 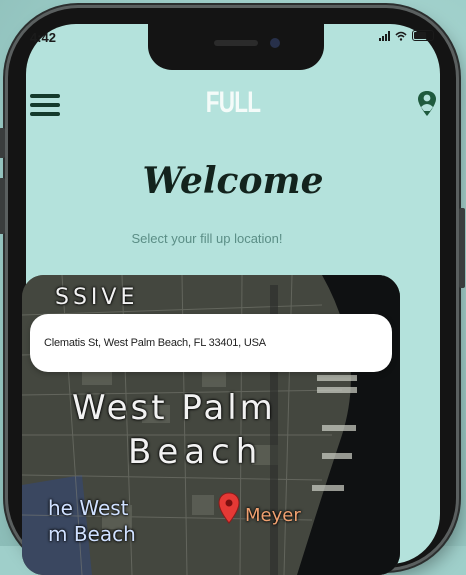 What do you see at coordinates (427, 104) in the screenshot?
I see `user-pin-icon` at bounding box center [427, 104].